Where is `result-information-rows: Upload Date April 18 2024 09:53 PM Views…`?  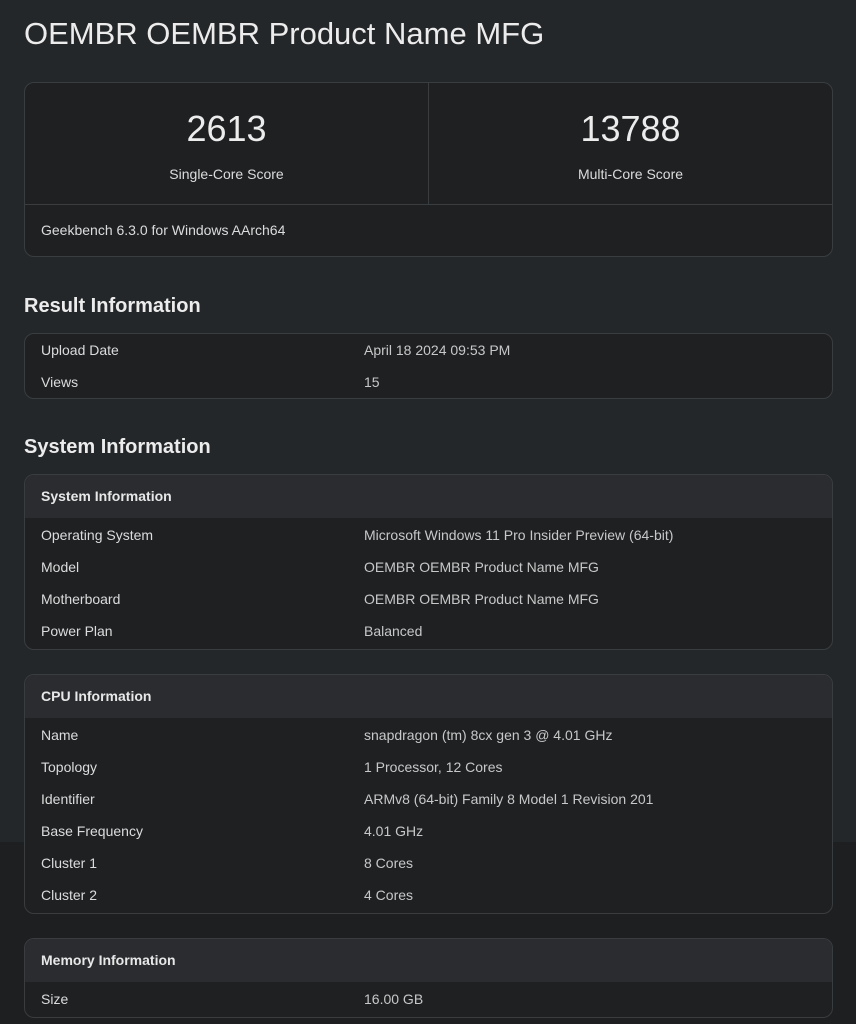
result-information-rows: Upload Date April 18 2024 09:53 PM Views… is located at coordinates (428, 366).